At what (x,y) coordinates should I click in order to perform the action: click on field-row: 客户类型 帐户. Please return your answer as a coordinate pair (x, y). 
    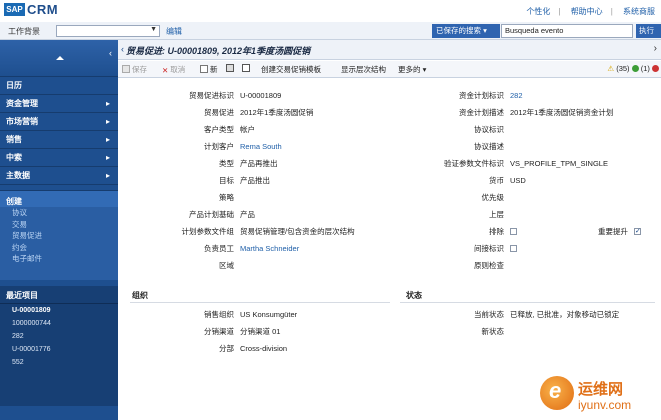
    Looking at the image, I should click on (260, 130).